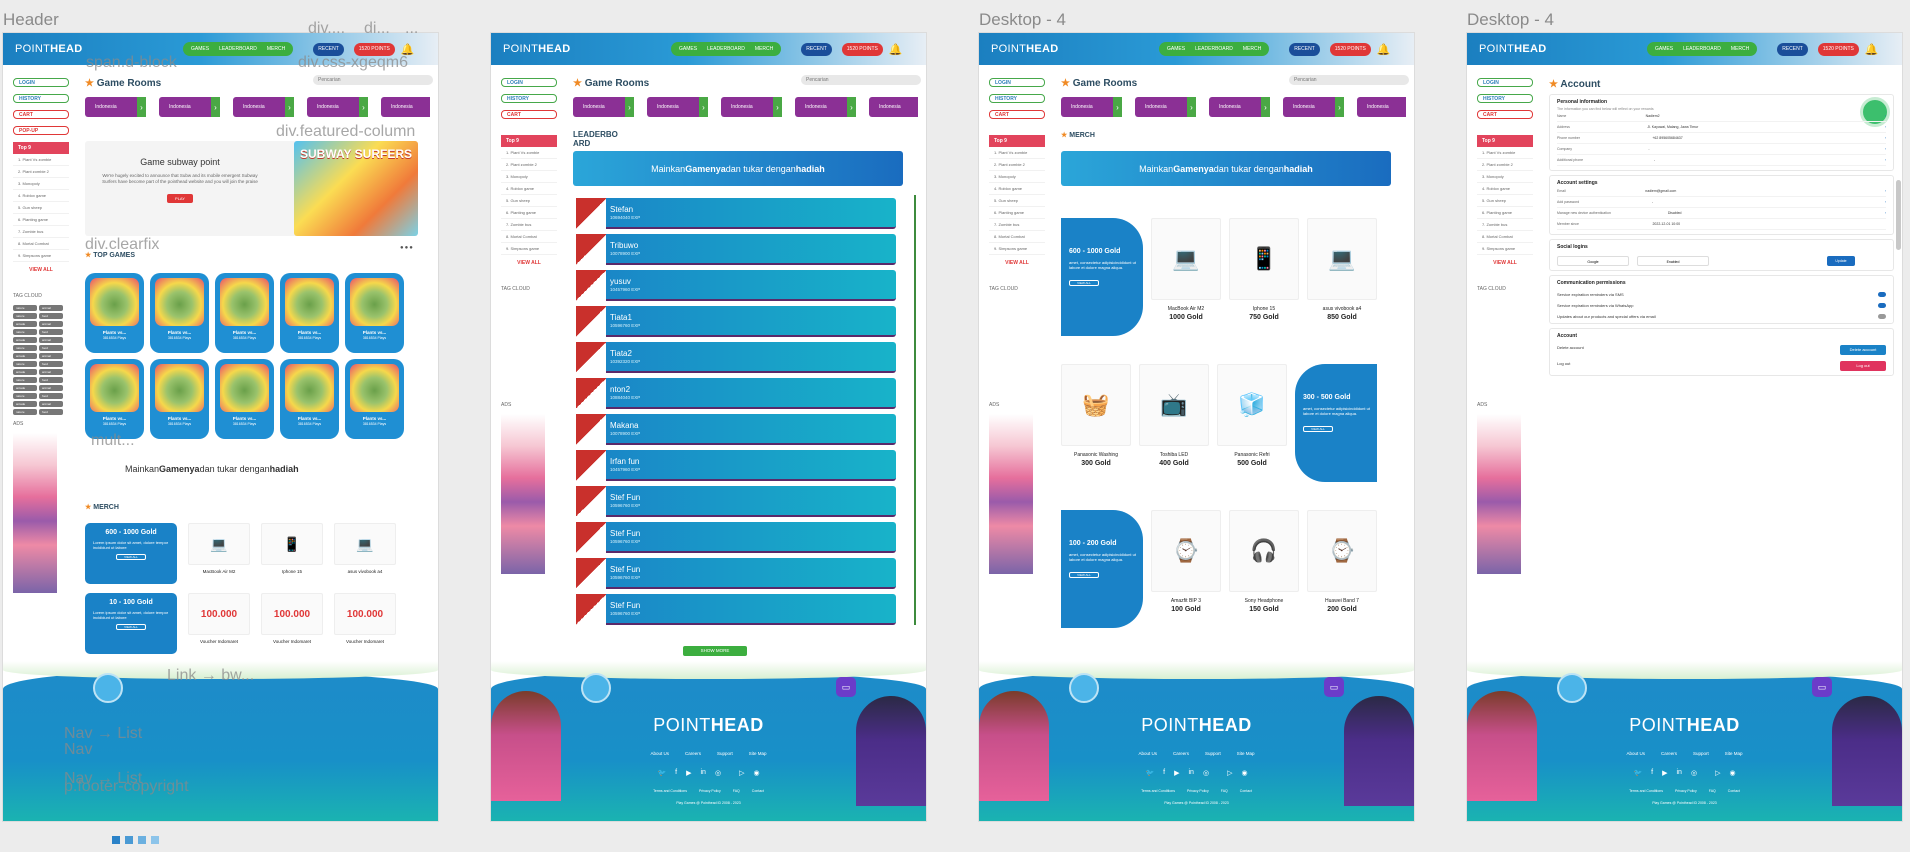 Image resolution: width=1910 pixels, height=852 pixels. I want to click on merch-item: 💻 MacBook Air M2 1000 Gold, so click(1186, 269).